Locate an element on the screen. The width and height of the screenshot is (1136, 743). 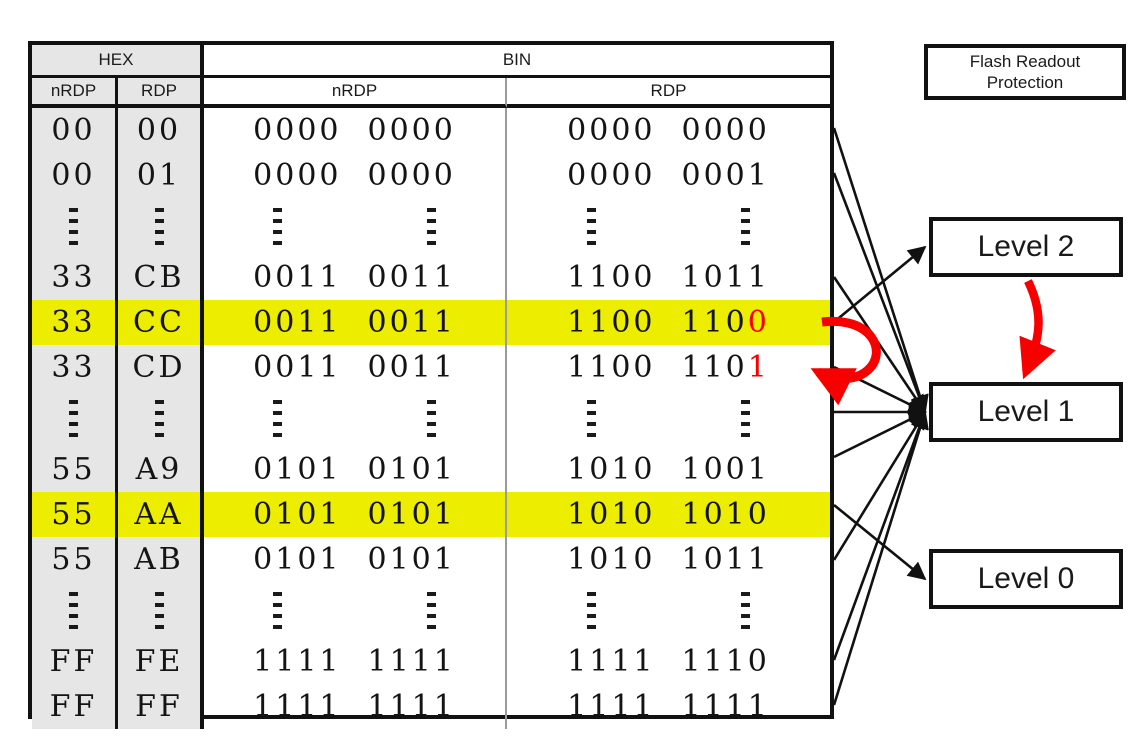
cell-bin-rdp: 1111 1111 is located at coordinates (668, 706).